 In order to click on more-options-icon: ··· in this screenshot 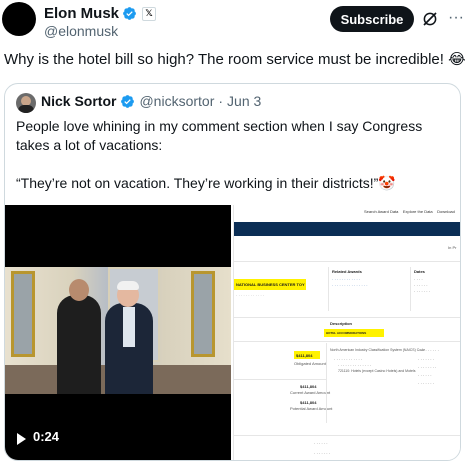, I will do `click(456, 18)`.